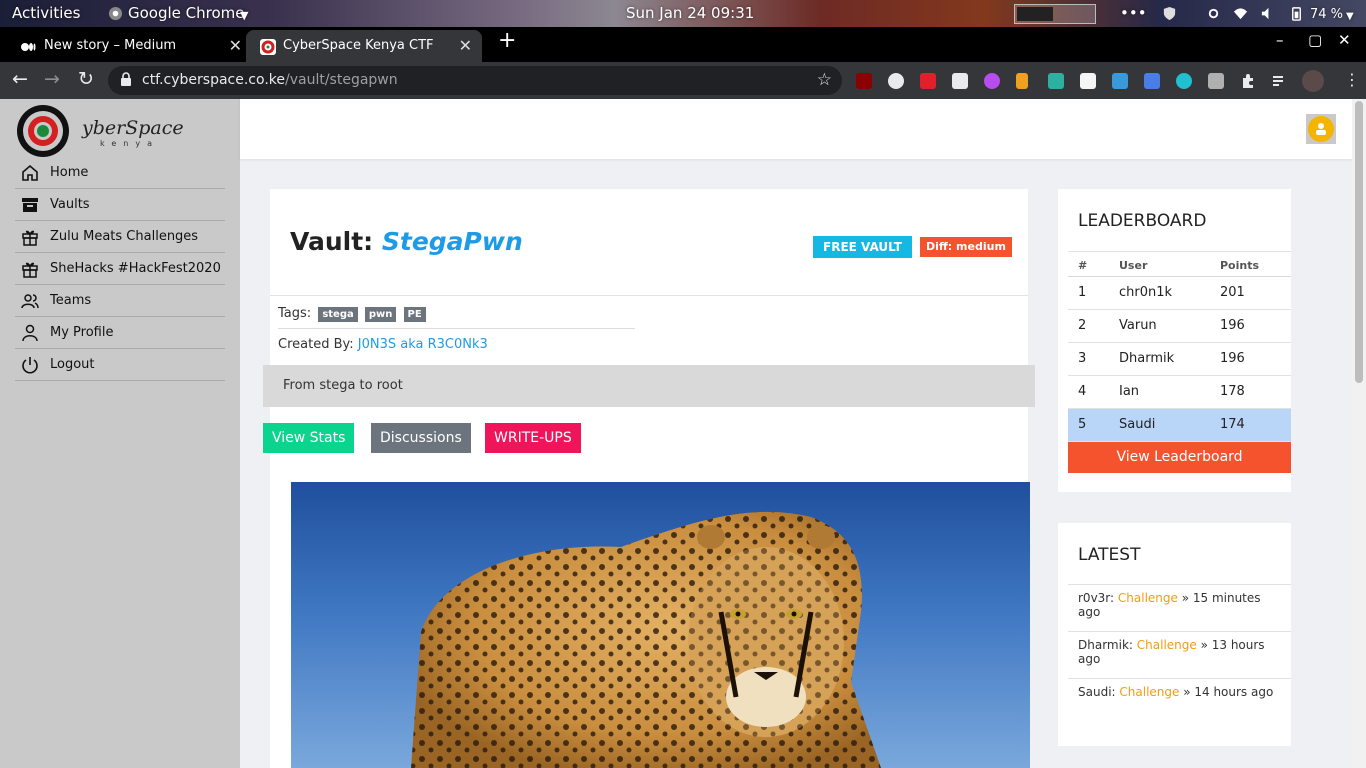  What do you see at coordinates (338, 314) in the screenshot?
I see `tag-stega: stega` at bounding box center [338, 314].